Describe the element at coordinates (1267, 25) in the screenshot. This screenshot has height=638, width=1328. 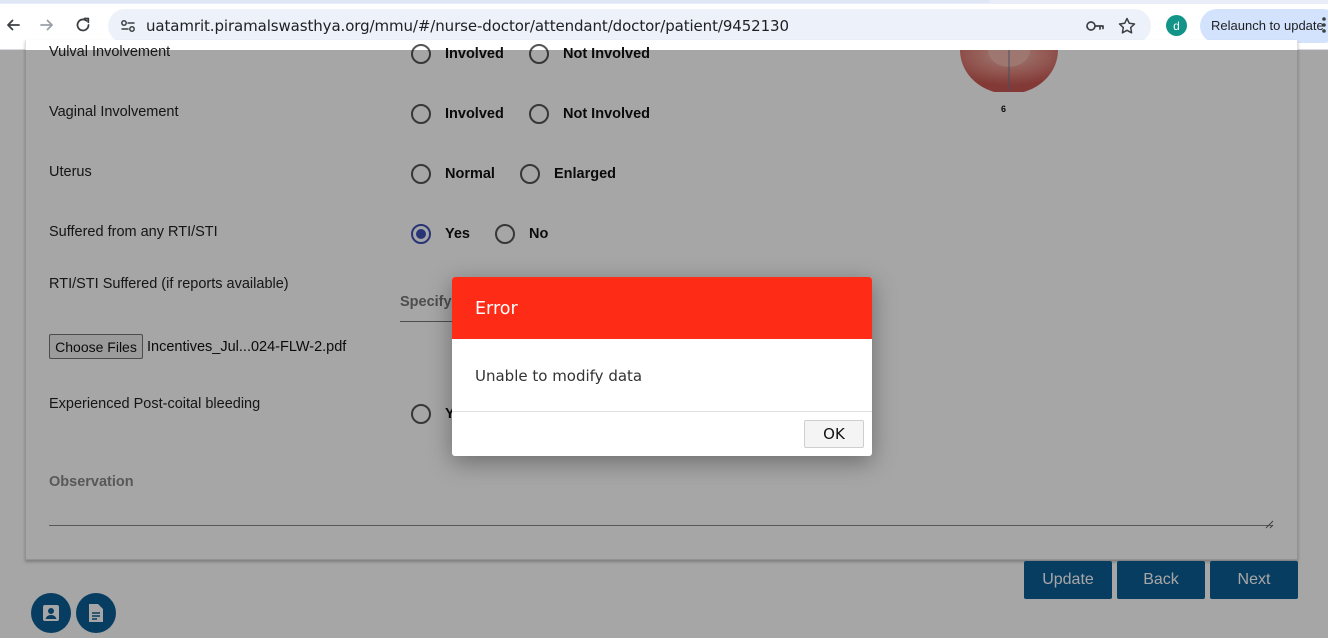
I see `relaunch-label: Relaunch to update` at that location.